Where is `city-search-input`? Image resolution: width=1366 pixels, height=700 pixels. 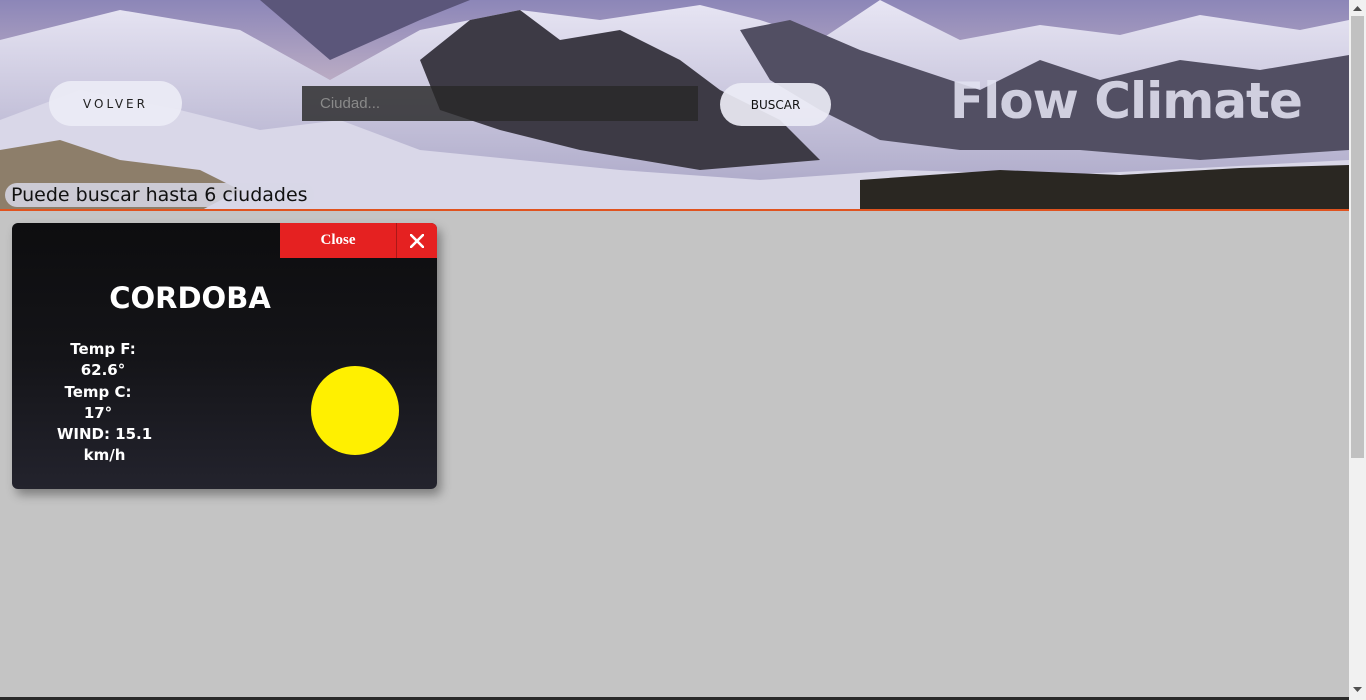 city-search-input is located at coordinates (500, 103).